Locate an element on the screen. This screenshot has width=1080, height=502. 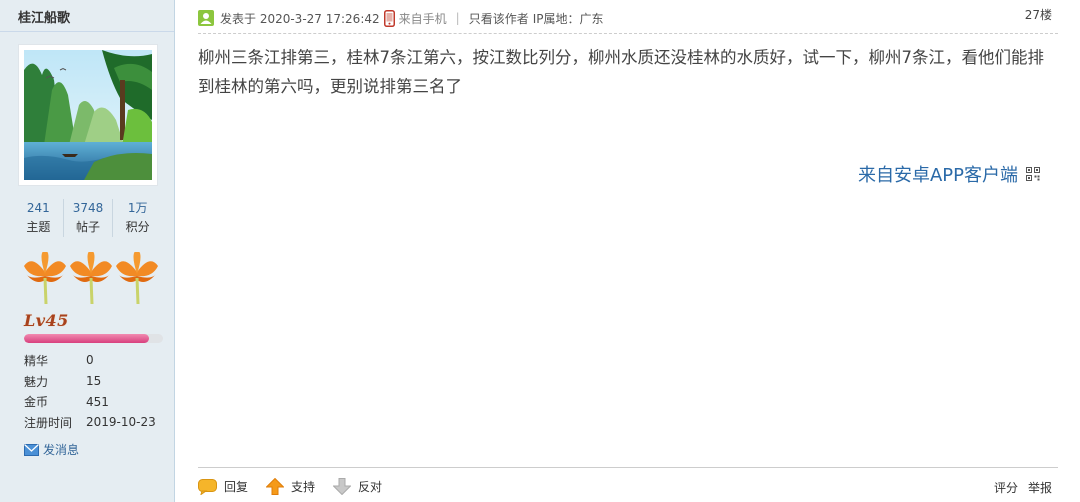
qr-code-icon is located at coordinates (1033, 174).